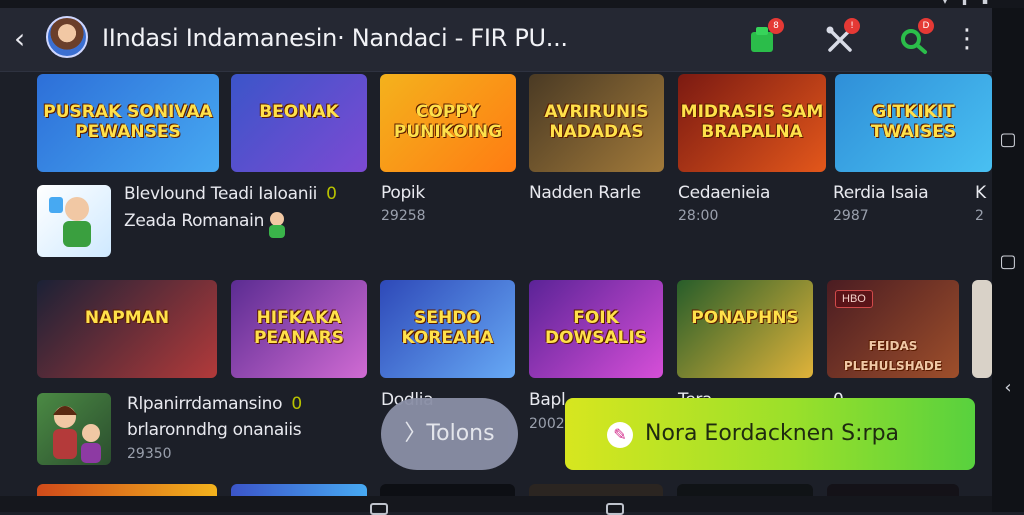  Describe the element at coordinates (299, 123) in the screenshot. I see `game-banner: BEONAK` at that location.